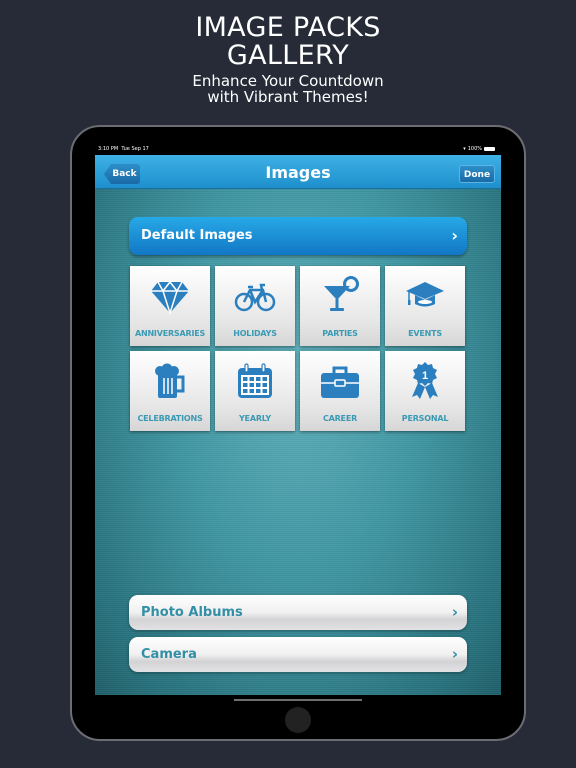 The width and height of the screenshot is (576, 768). Describe the element at coordinates (425, 376) in the screenshot. I see `badge-number: 1` at that location.